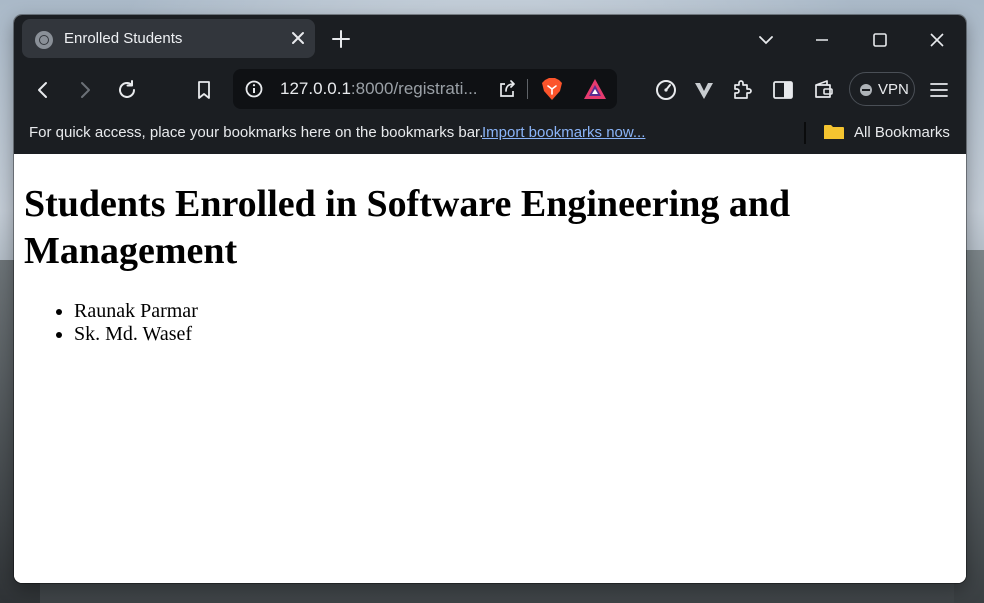 The image size is (984, 603). I want to click on sidebar-icon, so click(783, 90).